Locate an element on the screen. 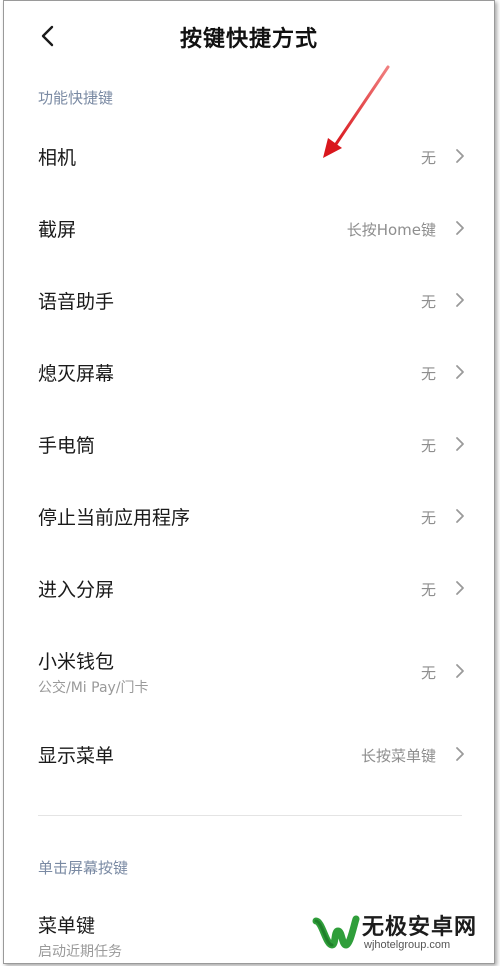  item-value: 长按菜单键 is located at coordinates (398, 756).